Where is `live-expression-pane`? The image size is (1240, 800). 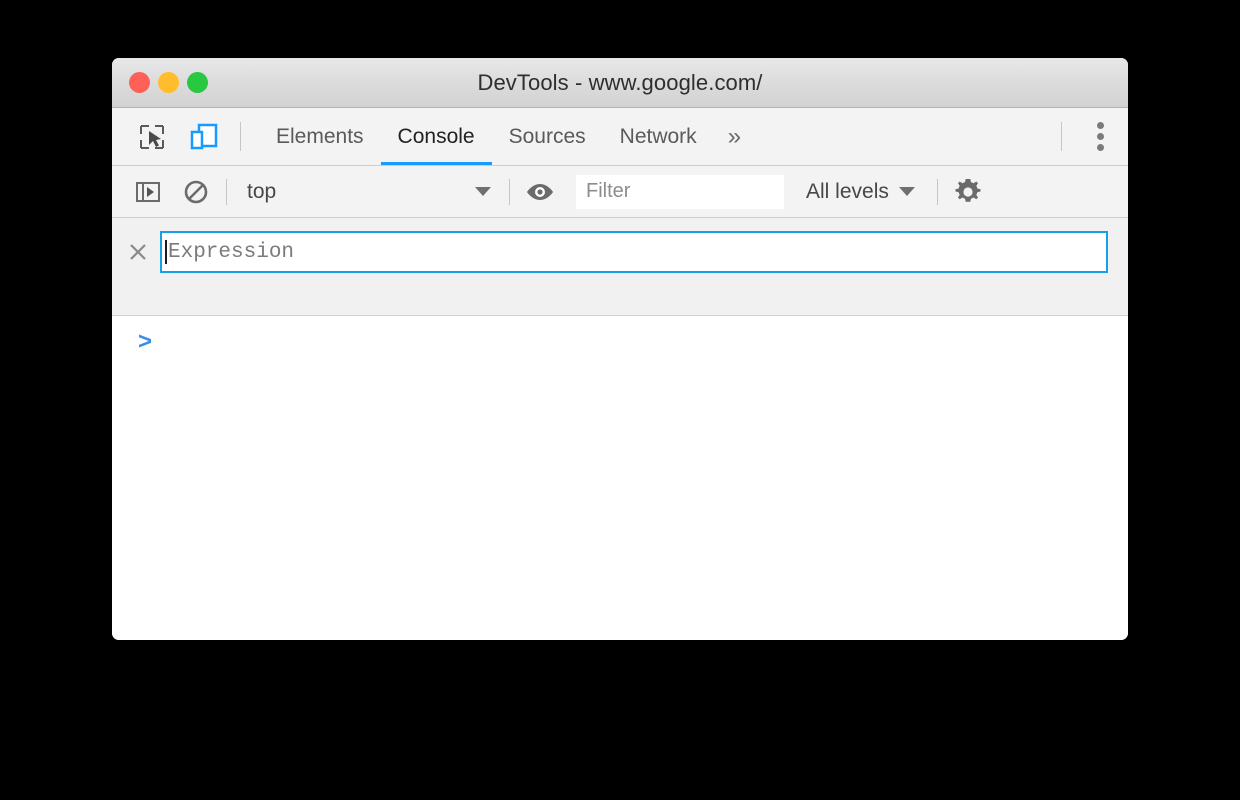 live-expression-pane is located at coordinates (620, 267).